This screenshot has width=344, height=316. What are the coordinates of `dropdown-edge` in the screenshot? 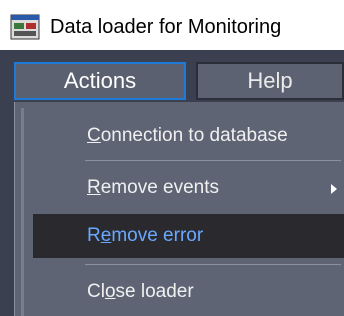 It's located at (22, 212).